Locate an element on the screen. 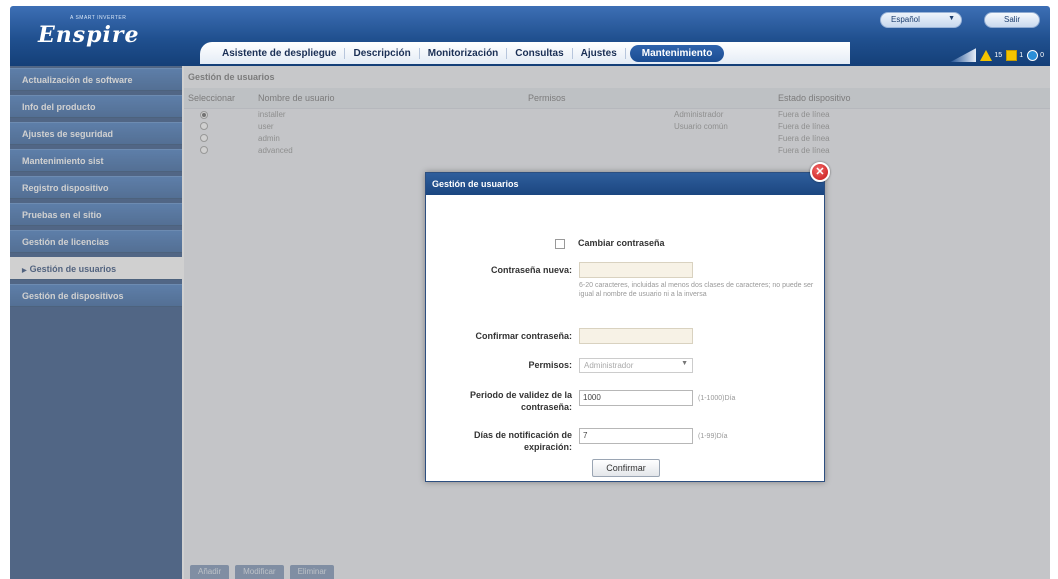  minor-alarm-indicator: 1 is located at coordinates (1015, 55).